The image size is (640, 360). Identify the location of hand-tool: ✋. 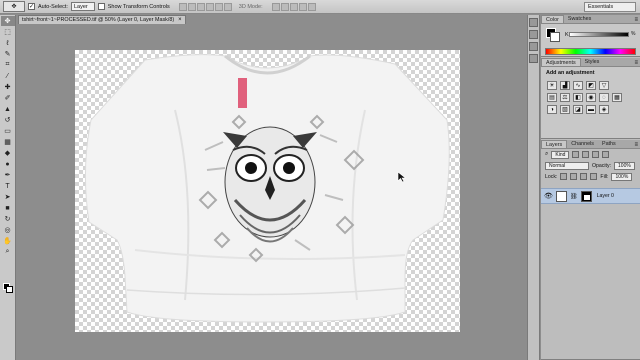
(8, 241).